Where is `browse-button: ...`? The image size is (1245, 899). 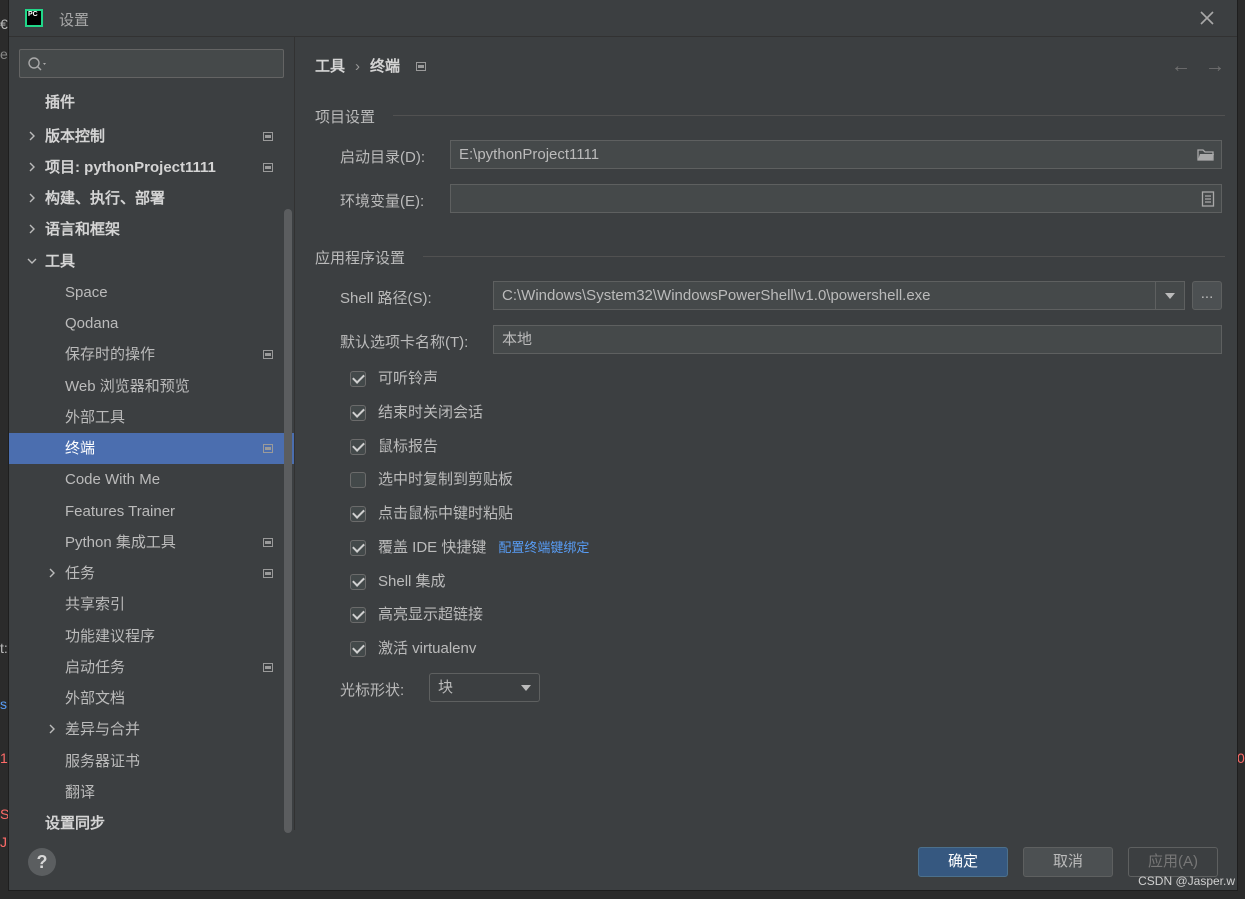
browse-button: ... is located at coordinates (1207, 295).